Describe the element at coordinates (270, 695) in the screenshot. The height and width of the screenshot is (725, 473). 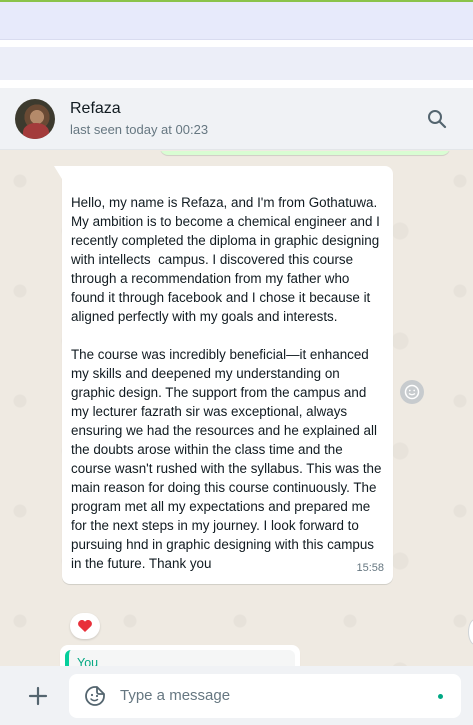
I see `message-input` at that location.